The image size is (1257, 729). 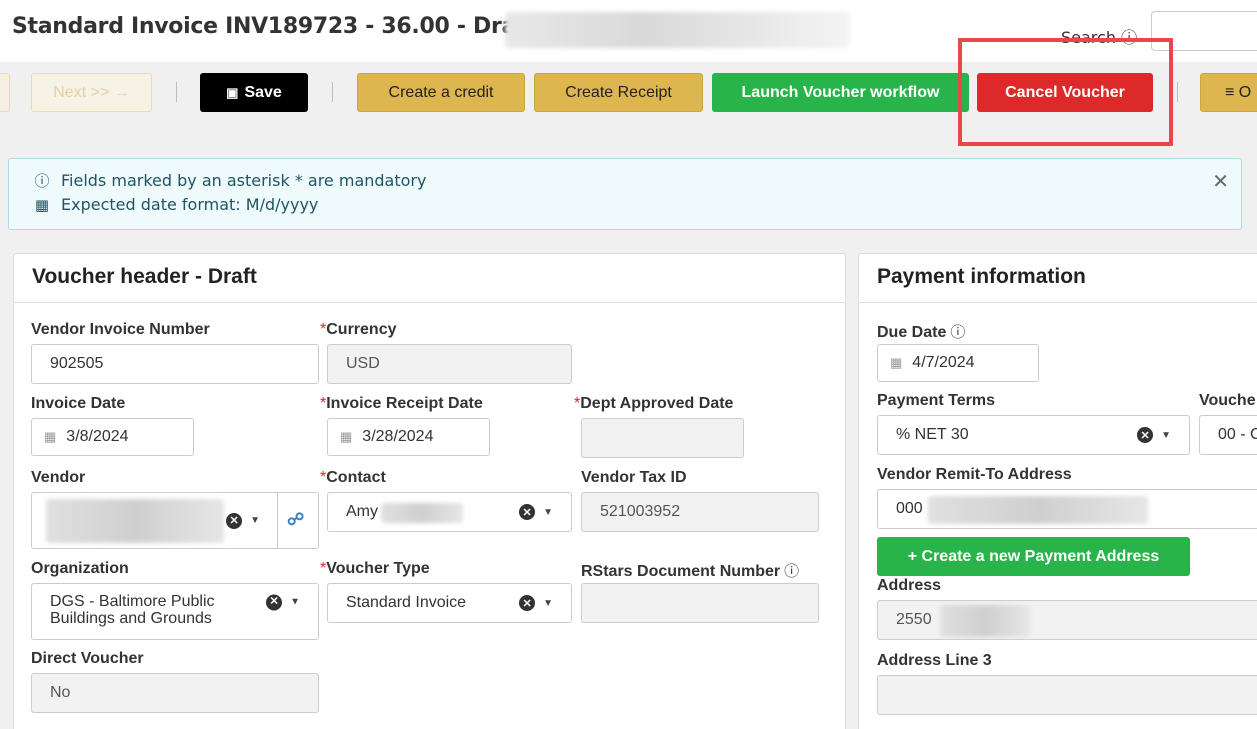 I want to click on payment-terms-select: % NET 30 ✕ ▼, so click(x=1033, y=435).